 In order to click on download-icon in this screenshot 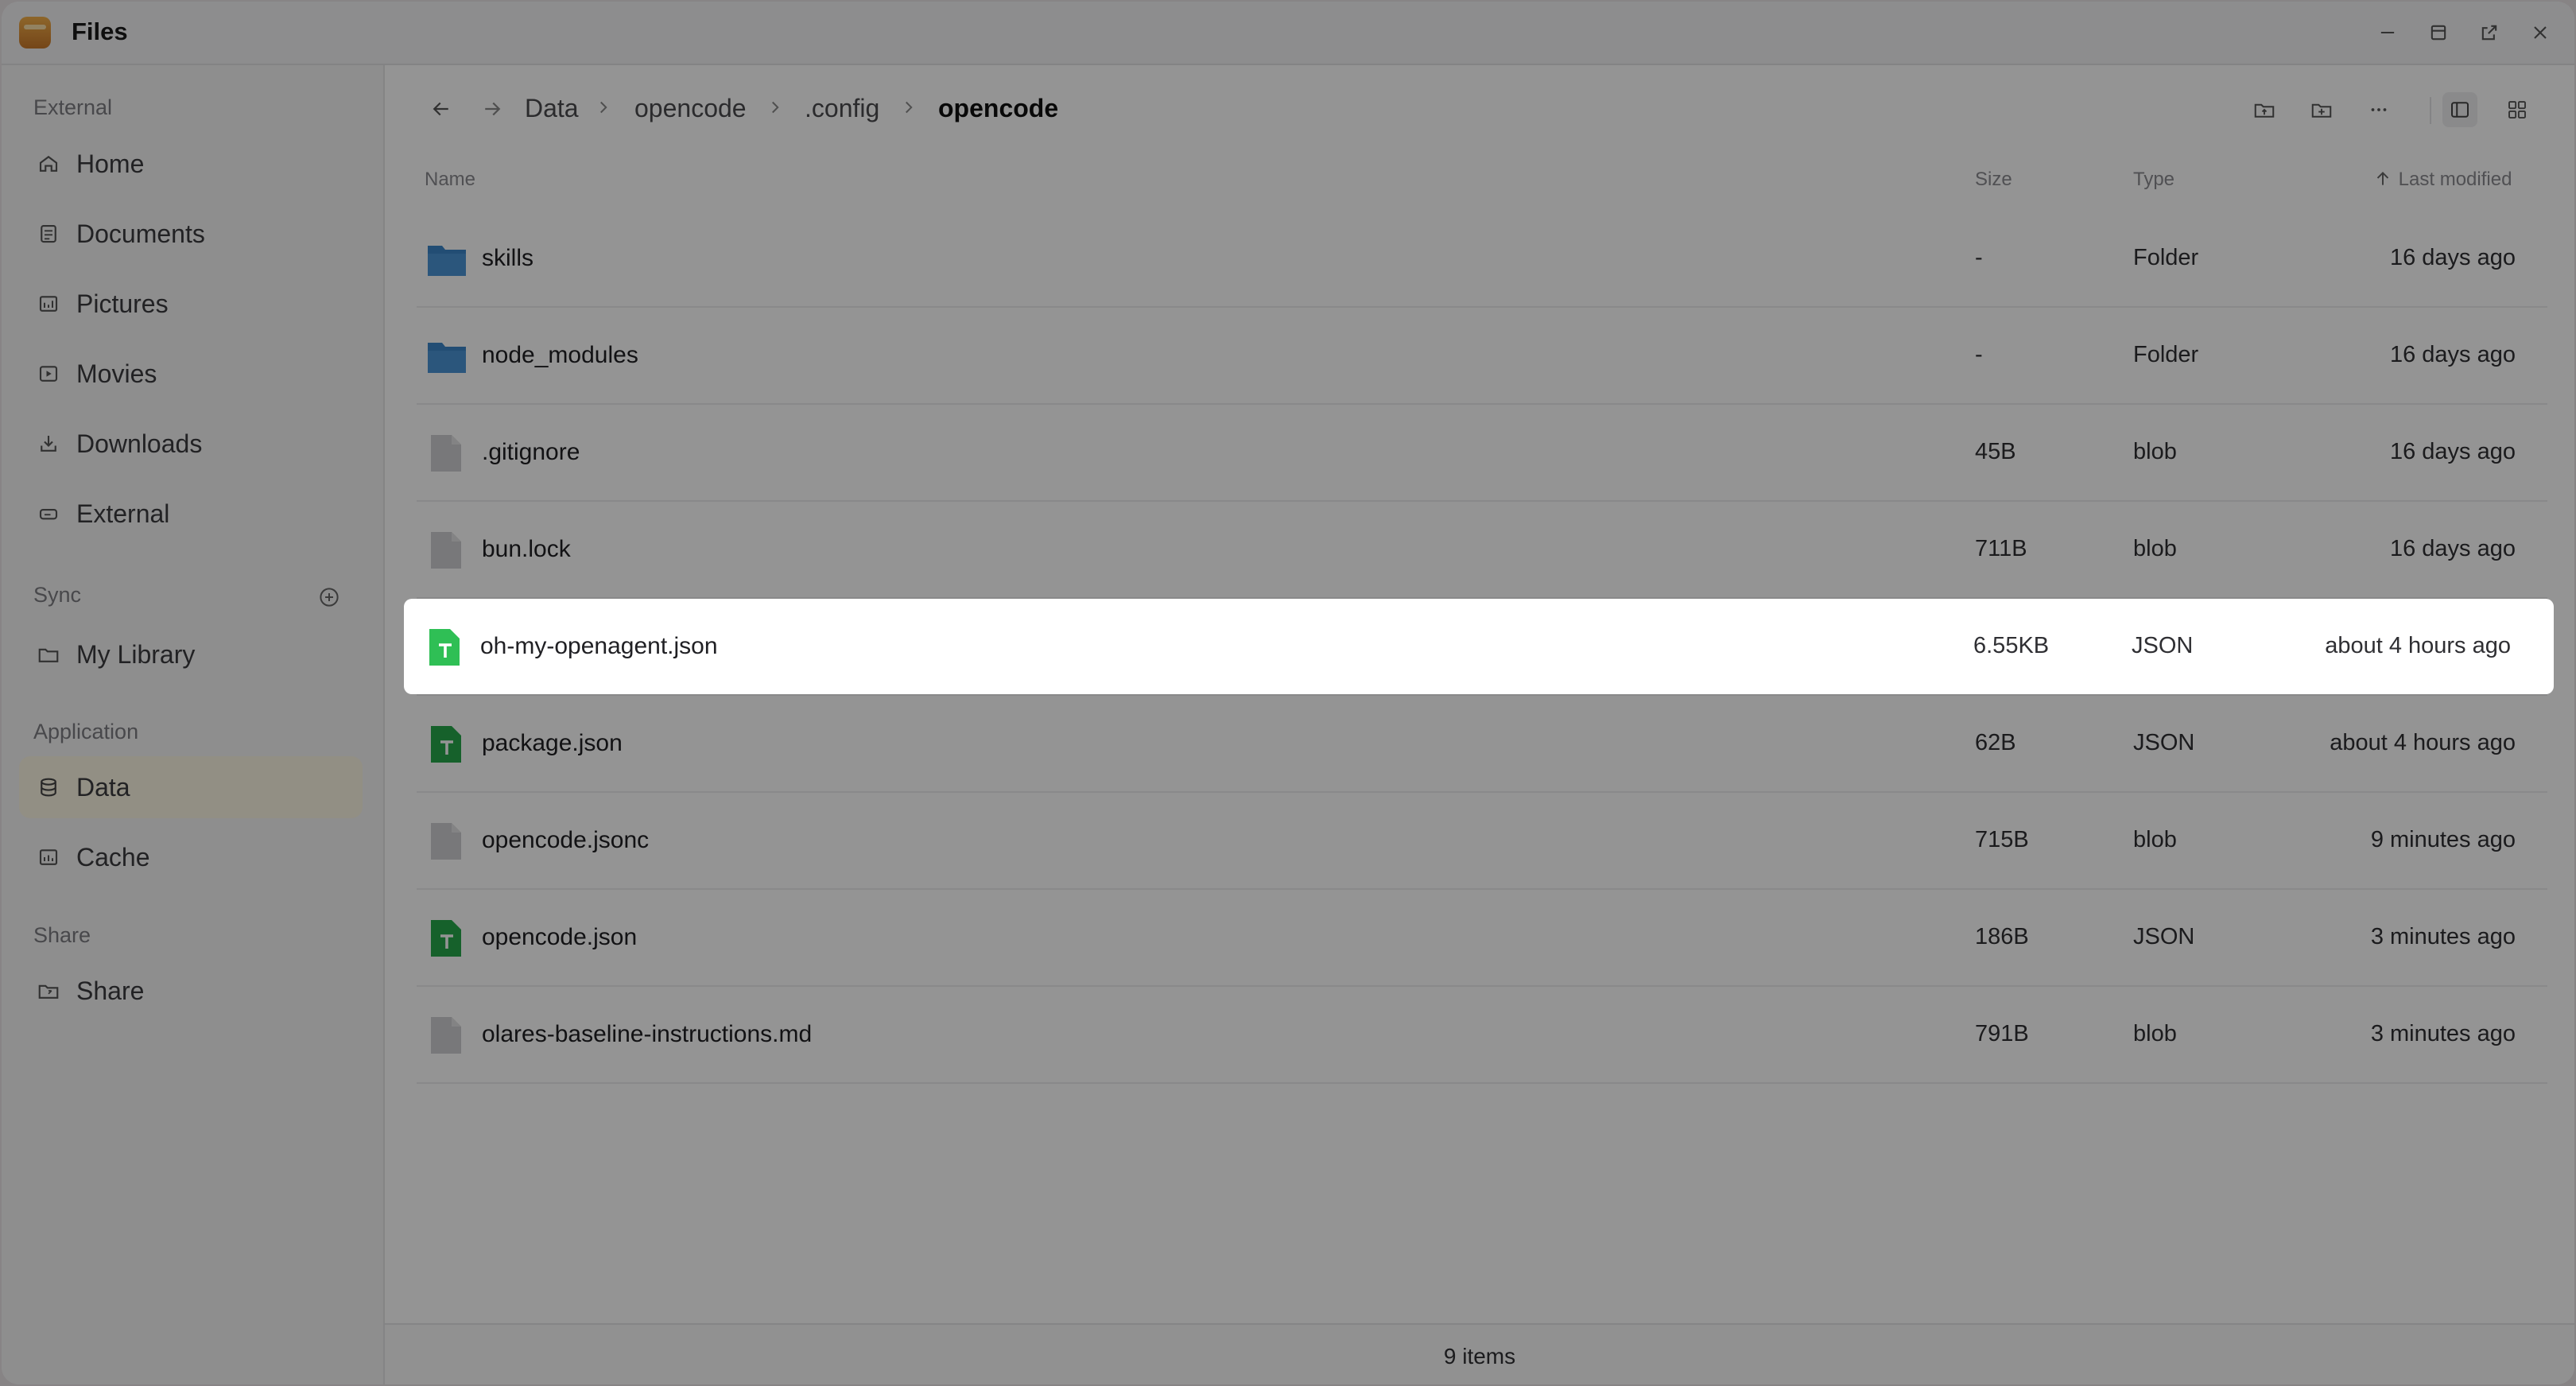, I will do `click(48, 443)`.